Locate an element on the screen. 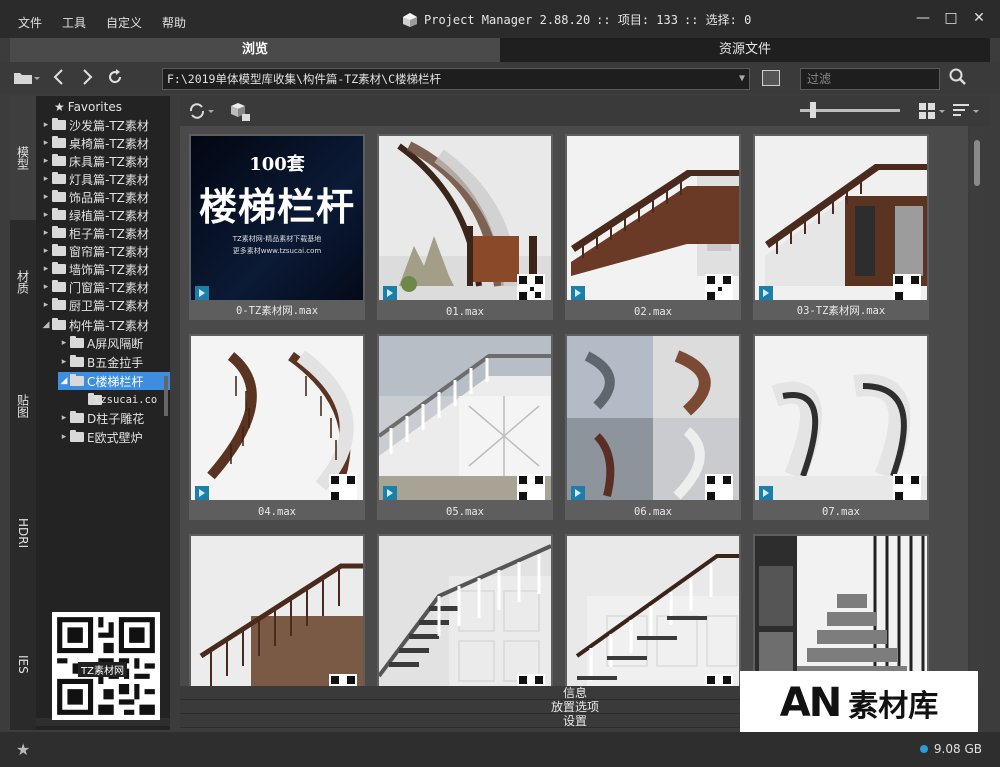 The image size is (1000, 767). grid-scrollbar is located at coordinates (977, 406).